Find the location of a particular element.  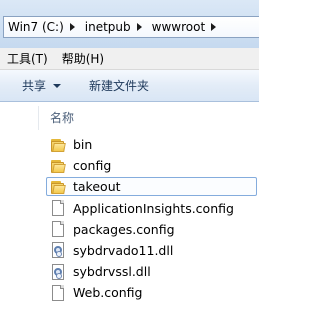

share-label: 共享 is located at coordinates (34, 86).